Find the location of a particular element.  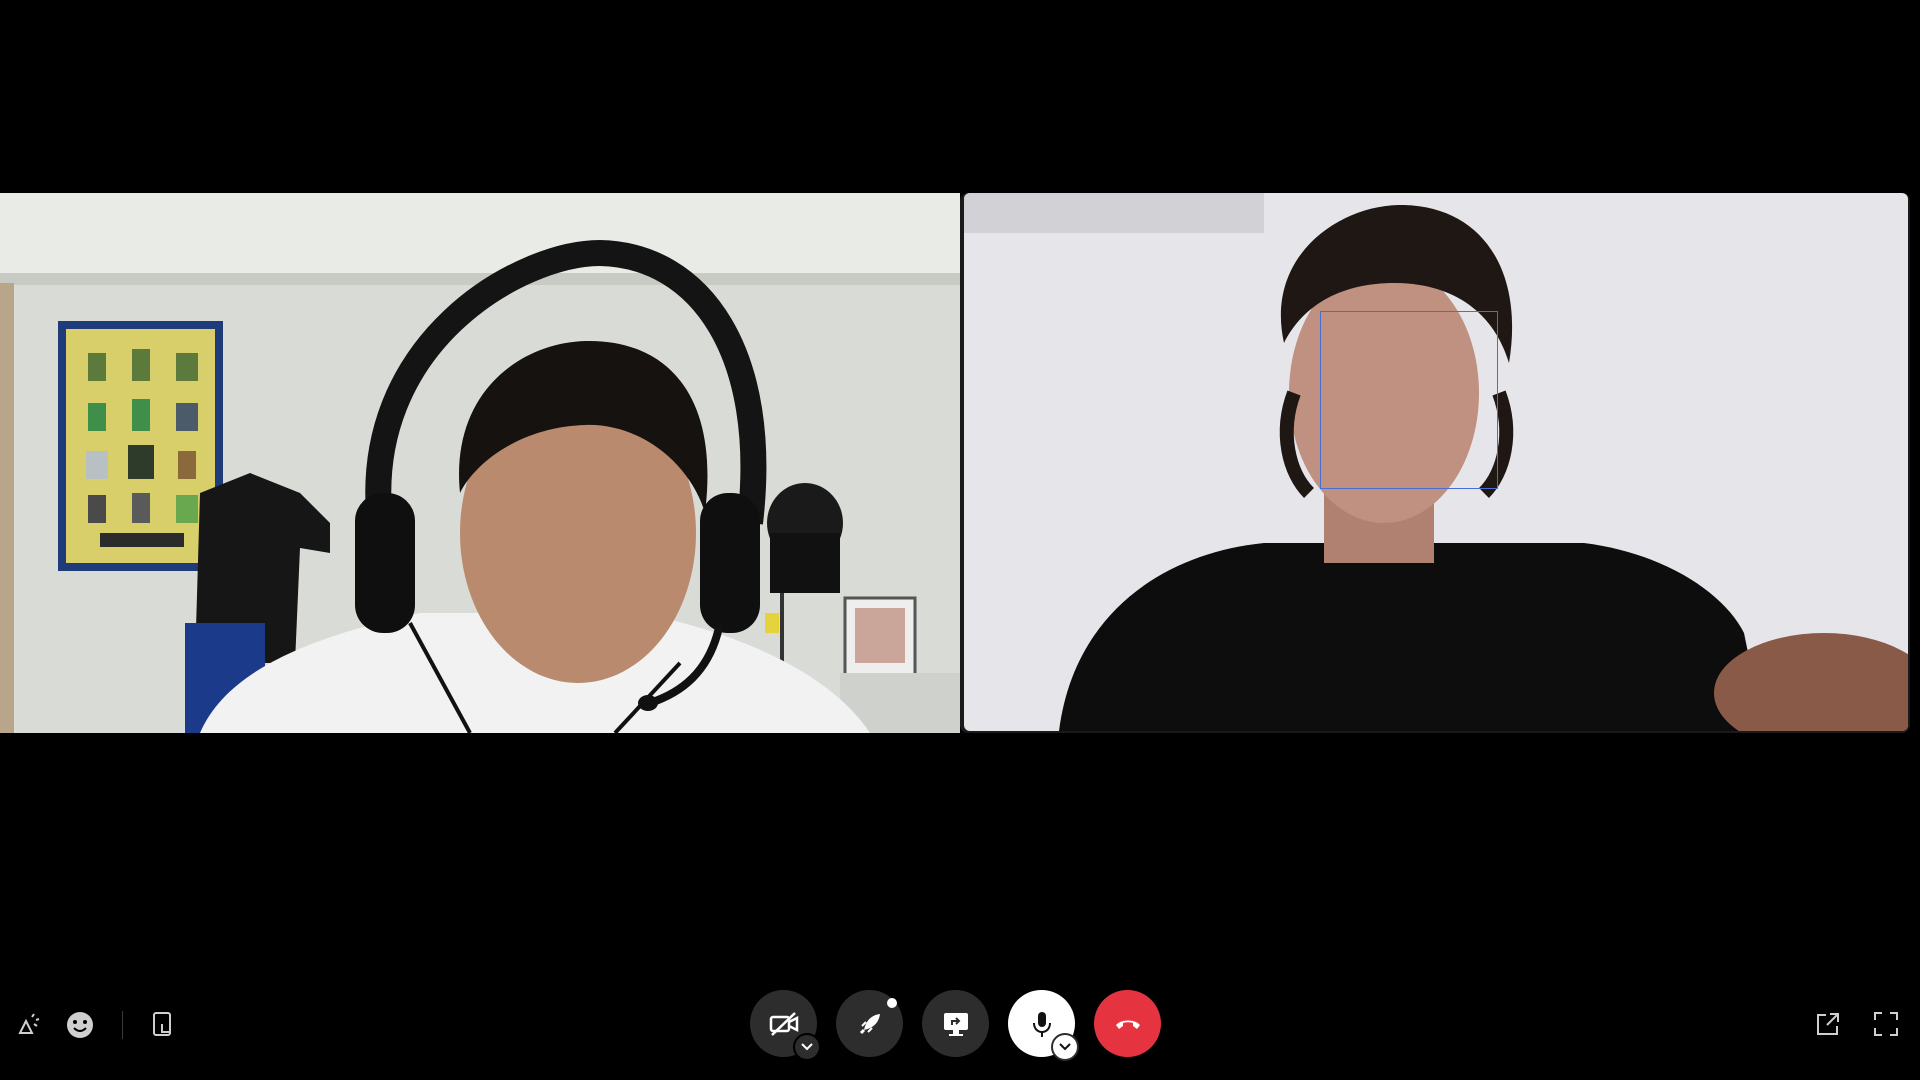

camera-off-icon is located at coordinates (783, 1023).